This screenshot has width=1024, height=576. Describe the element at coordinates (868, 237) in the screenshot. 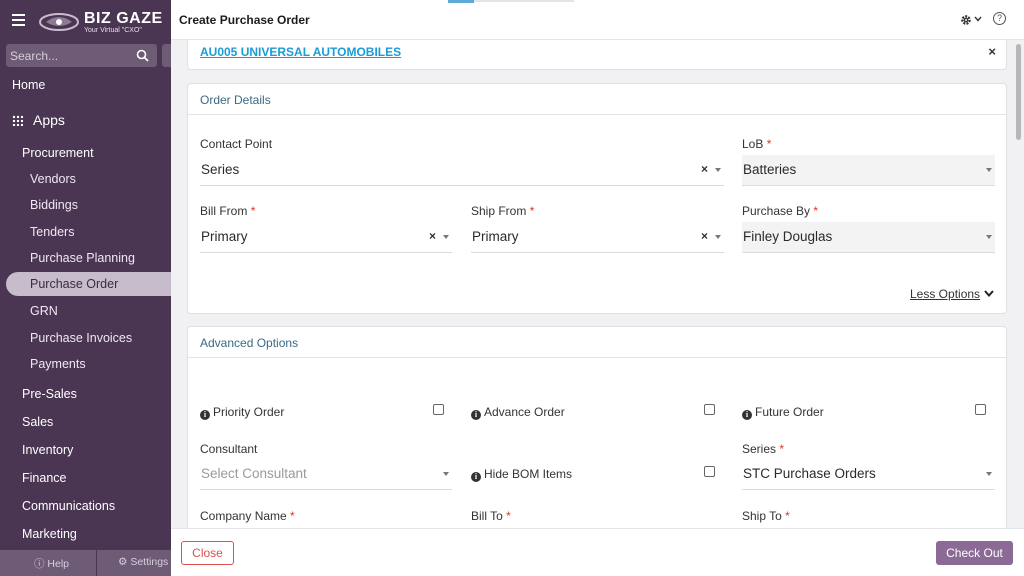

I see `purchase-by-select: Finley Douglas` at that location.